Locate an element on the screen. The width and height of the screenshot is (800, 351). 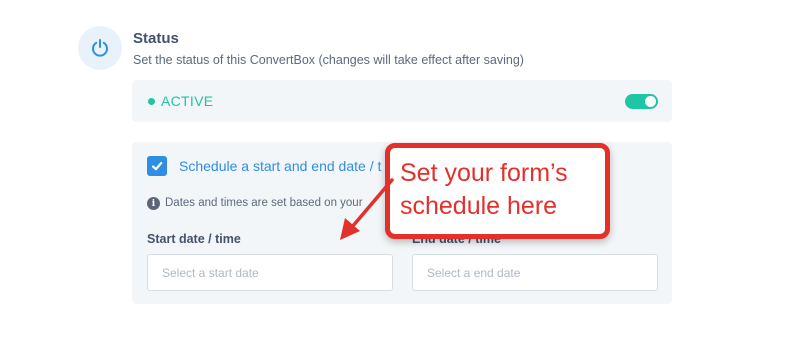
schedule-checkbox-label: Schedule a start and end date / t is located at coordinates (280, 166).